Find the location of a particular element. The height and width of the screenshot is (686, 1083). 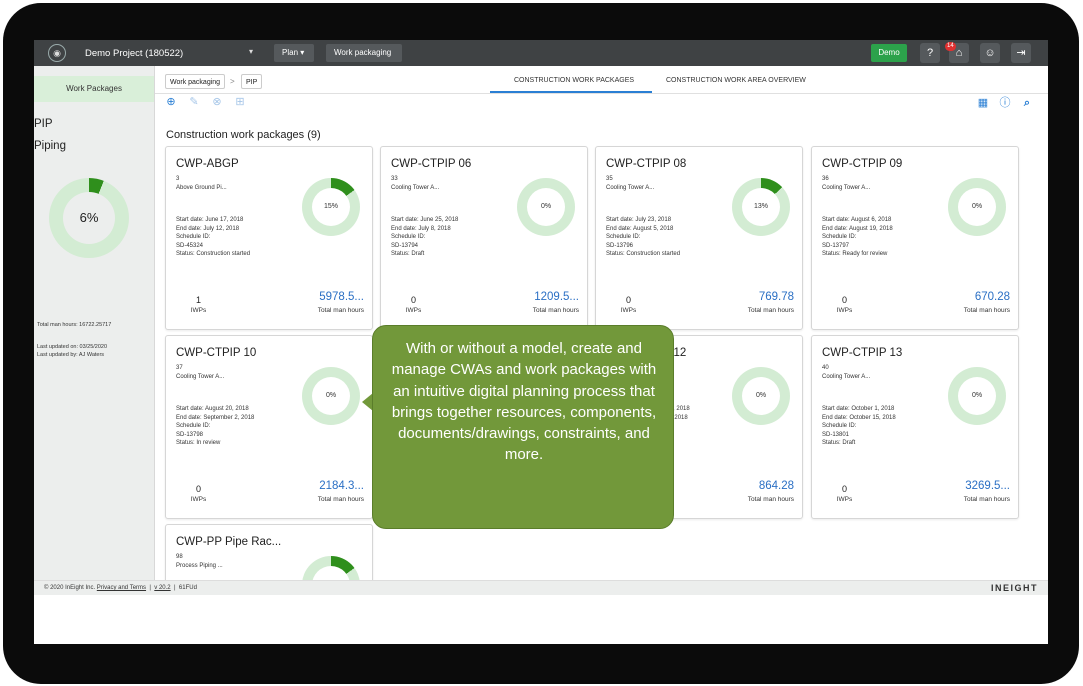

project-selector: Demo Project (180522) is located at coordinates (134, 53).